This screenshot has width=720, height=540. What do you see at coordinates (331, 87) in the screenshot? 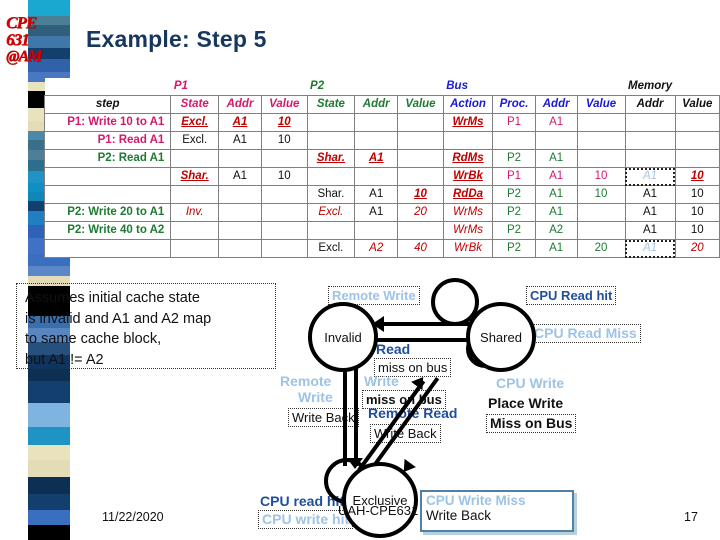
I see `group-header-p2: P2` at bounding box center [331, 87].